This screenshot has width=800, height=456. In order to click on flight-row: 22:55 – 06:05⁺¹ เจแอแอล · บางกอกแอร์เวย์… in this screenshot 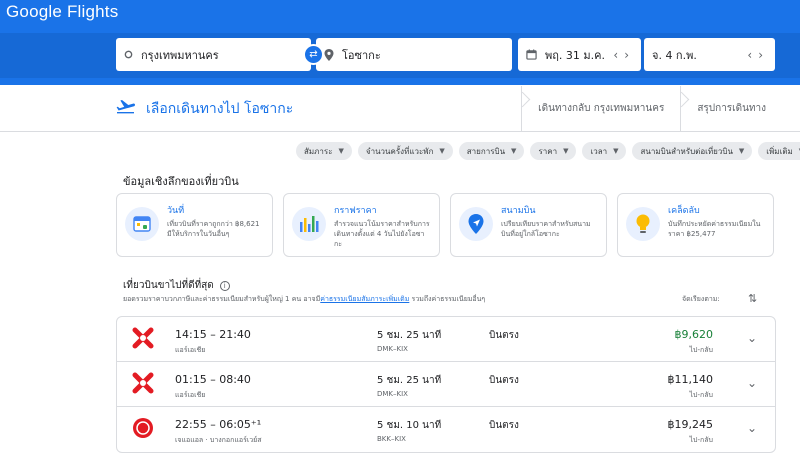, I will do `click(446, 429)`.